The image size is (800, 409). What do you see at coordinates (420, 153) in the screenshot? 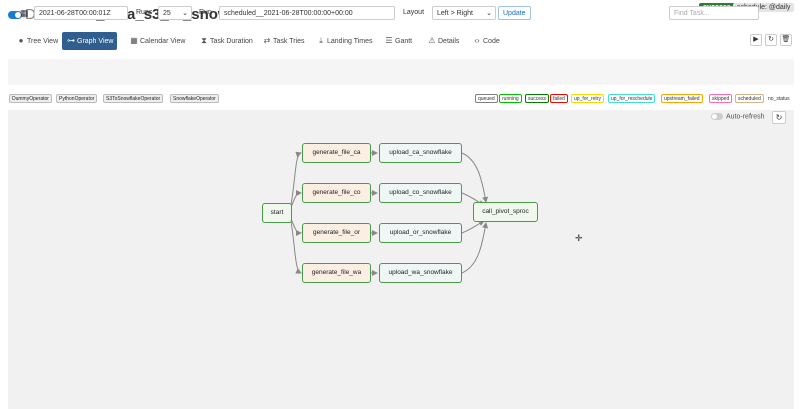
I see `task-node-upload-ca-snowflake: upload_ca_snowflake` at bounding box center [420, 153].